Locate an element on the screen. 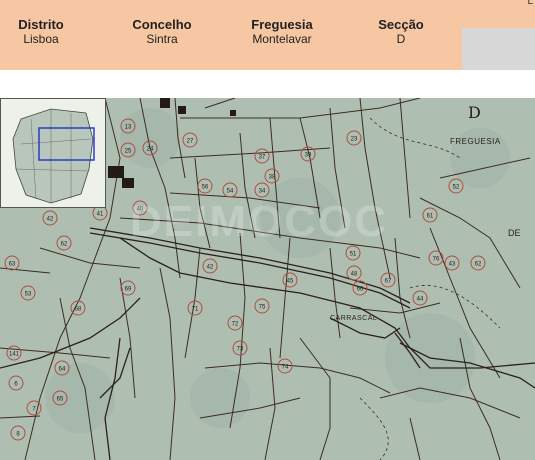 This screenshot has width=535, height=460. parcel-number-label: 43 is located at coordinates (452, 265).